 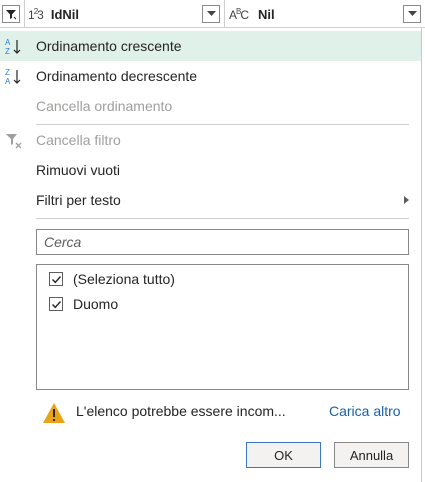 What do you see at coordinates (421, 255) in the screenshot?
I see `panel-border` at bounding box center [421, 255].